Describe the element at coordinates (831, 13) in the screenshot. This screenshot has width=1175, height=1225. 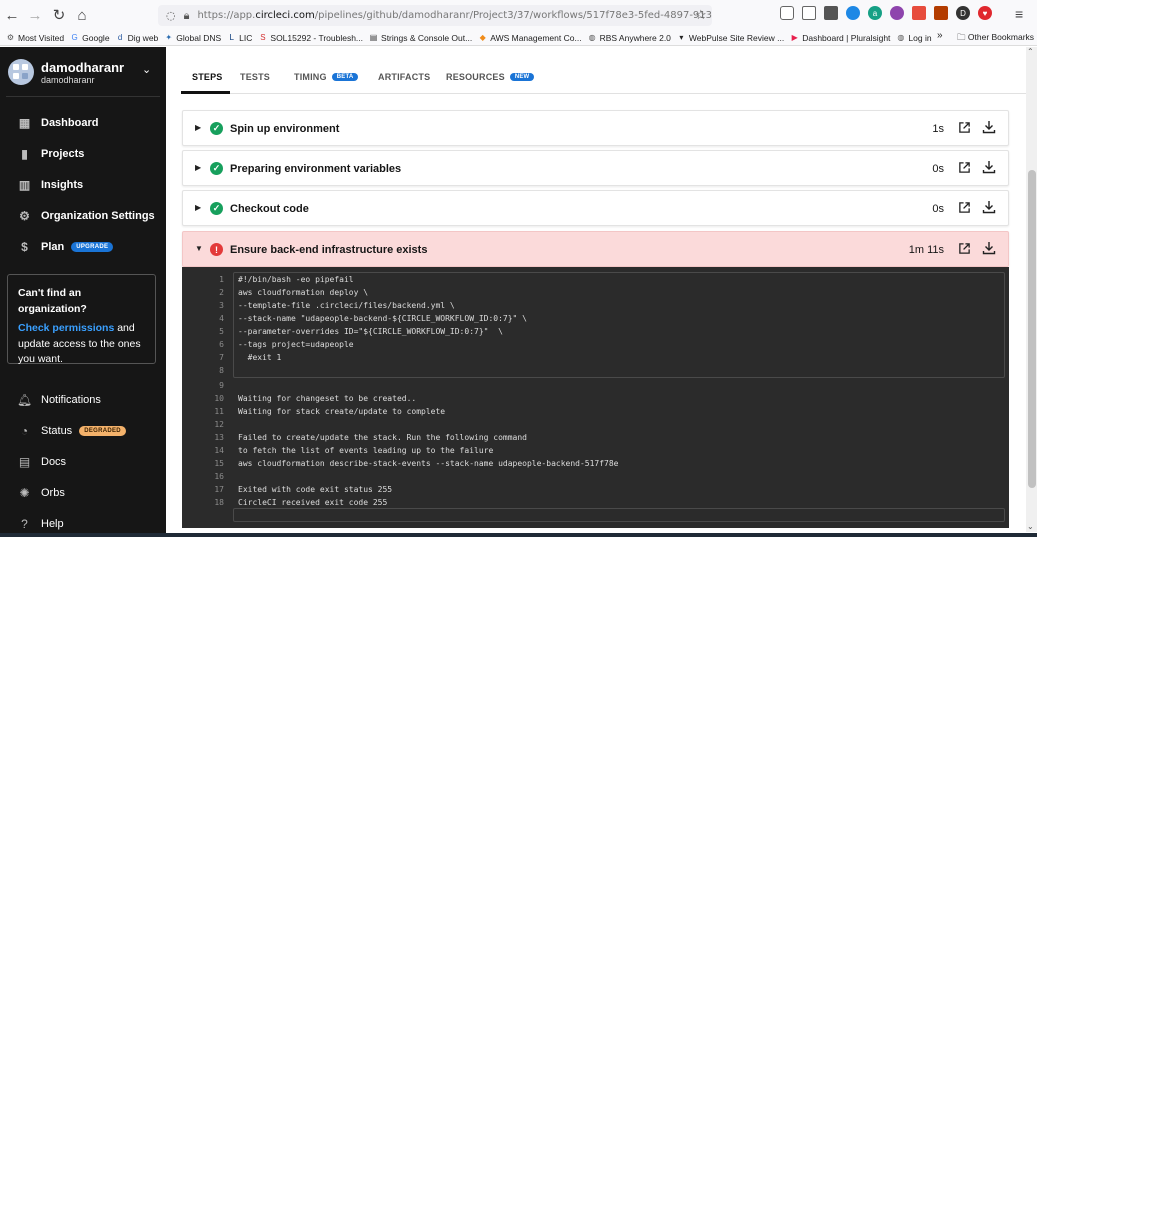
I see `extension-puzzle-icon` at that location.